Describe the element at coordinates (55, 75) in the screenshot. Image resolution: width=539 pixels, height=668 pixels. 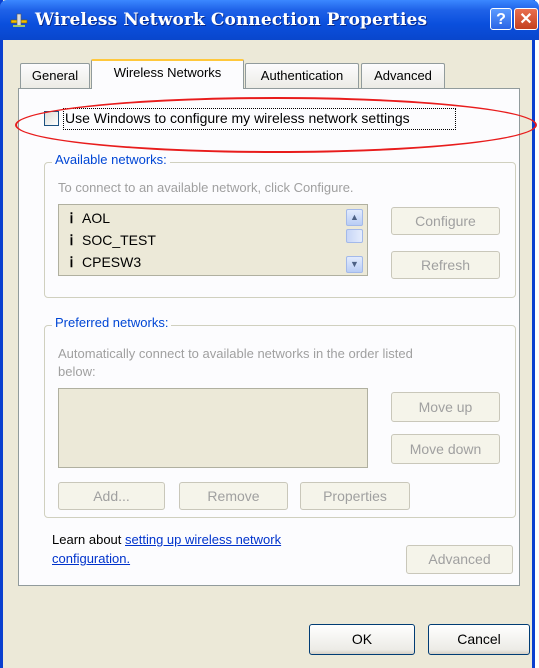
I see `tab-general: General` at that location.